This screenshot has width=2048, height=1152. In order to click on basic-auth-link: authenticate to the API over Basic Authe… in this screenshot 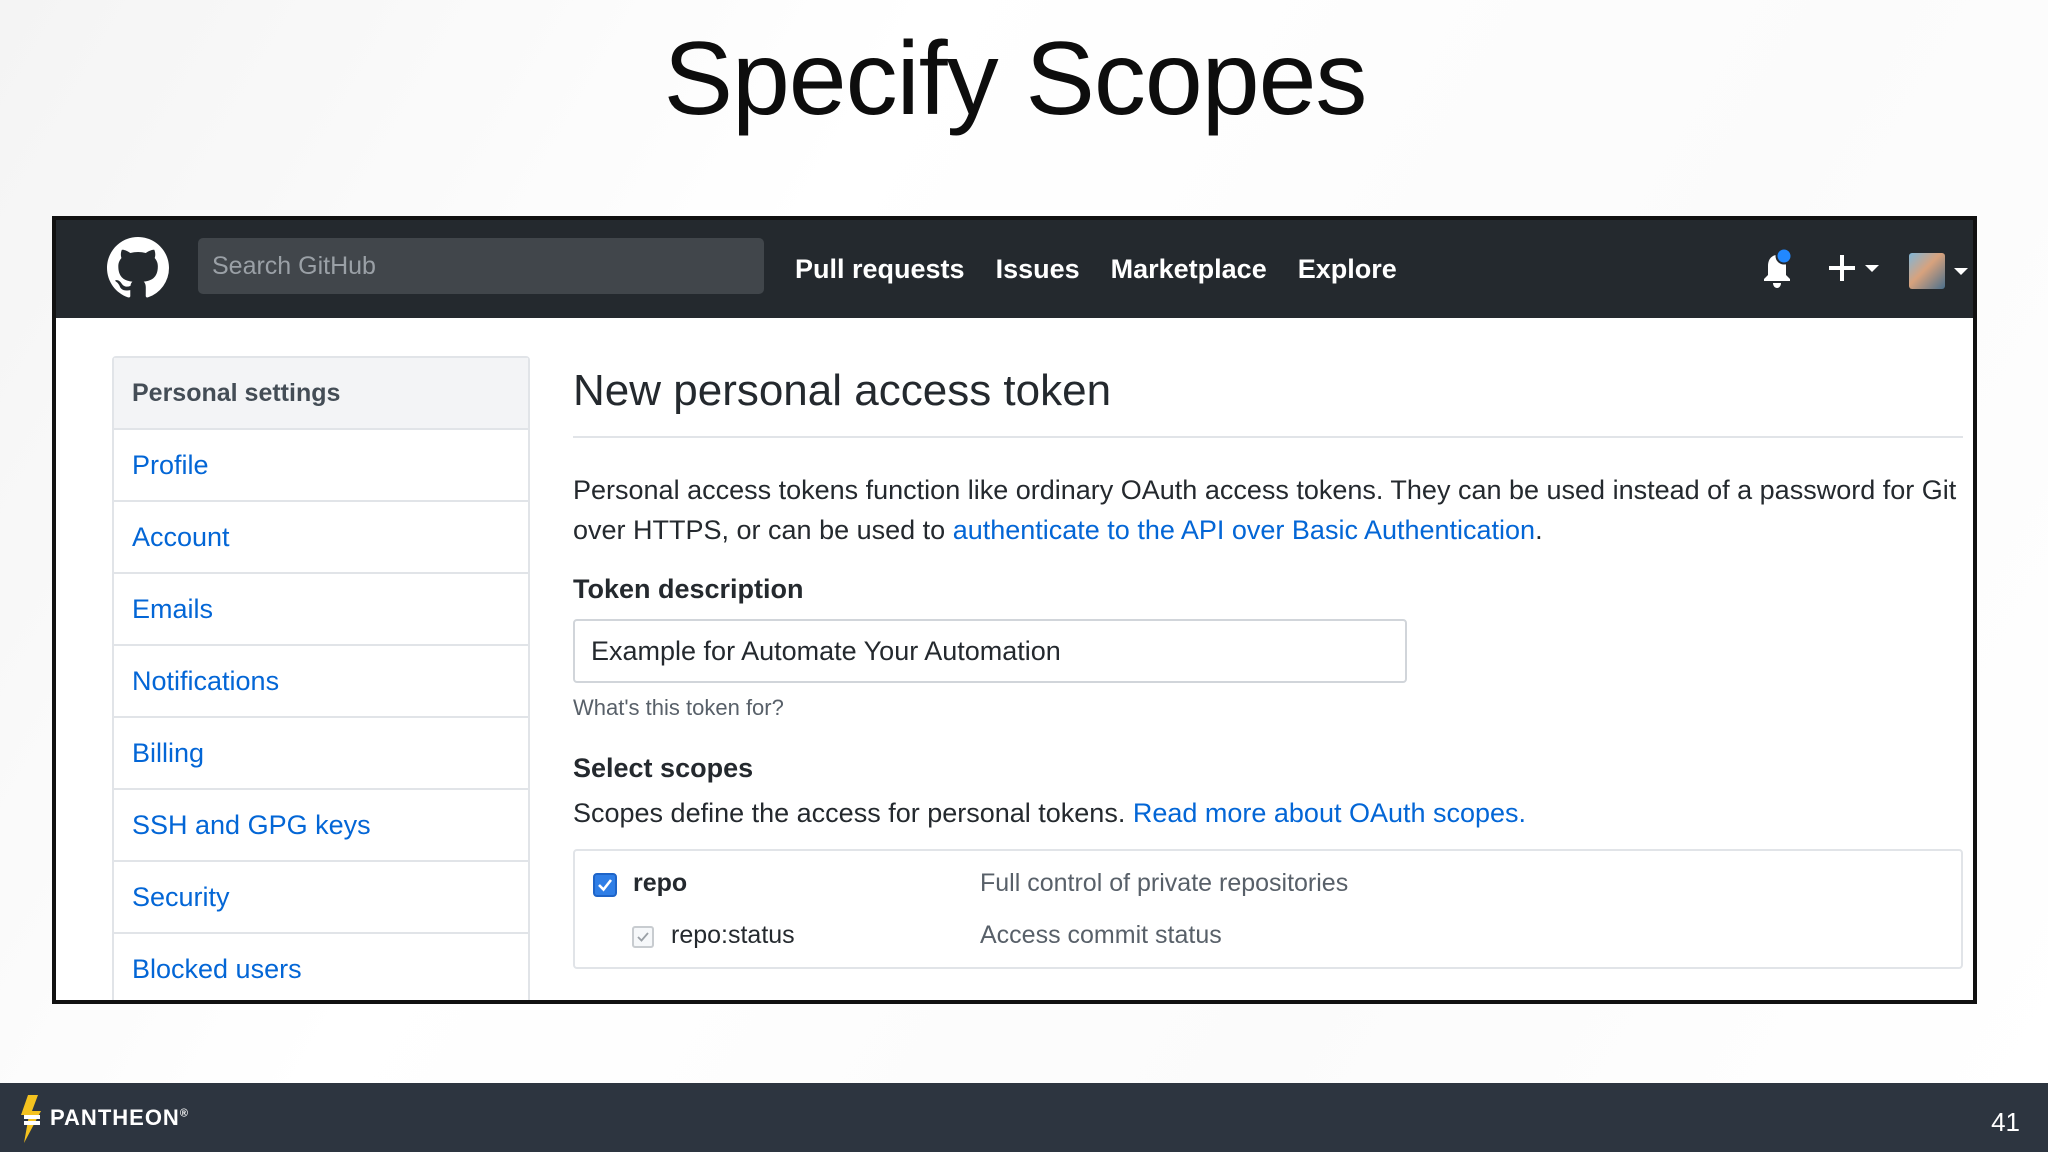, I will do `click(1244, 530)`.